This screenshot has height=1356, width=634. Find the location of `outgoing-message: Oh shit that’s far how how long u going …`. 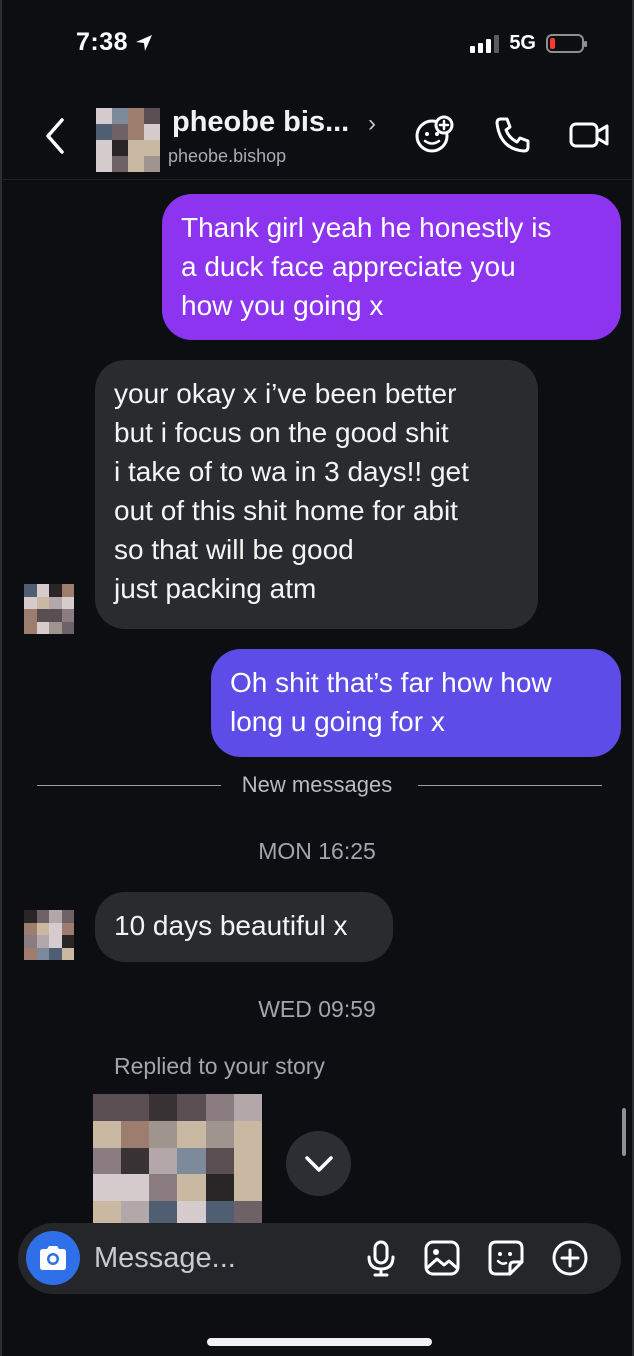

outgoing-message: Oh shit that’s far how how long u going … is located at coordinates (416, 703).